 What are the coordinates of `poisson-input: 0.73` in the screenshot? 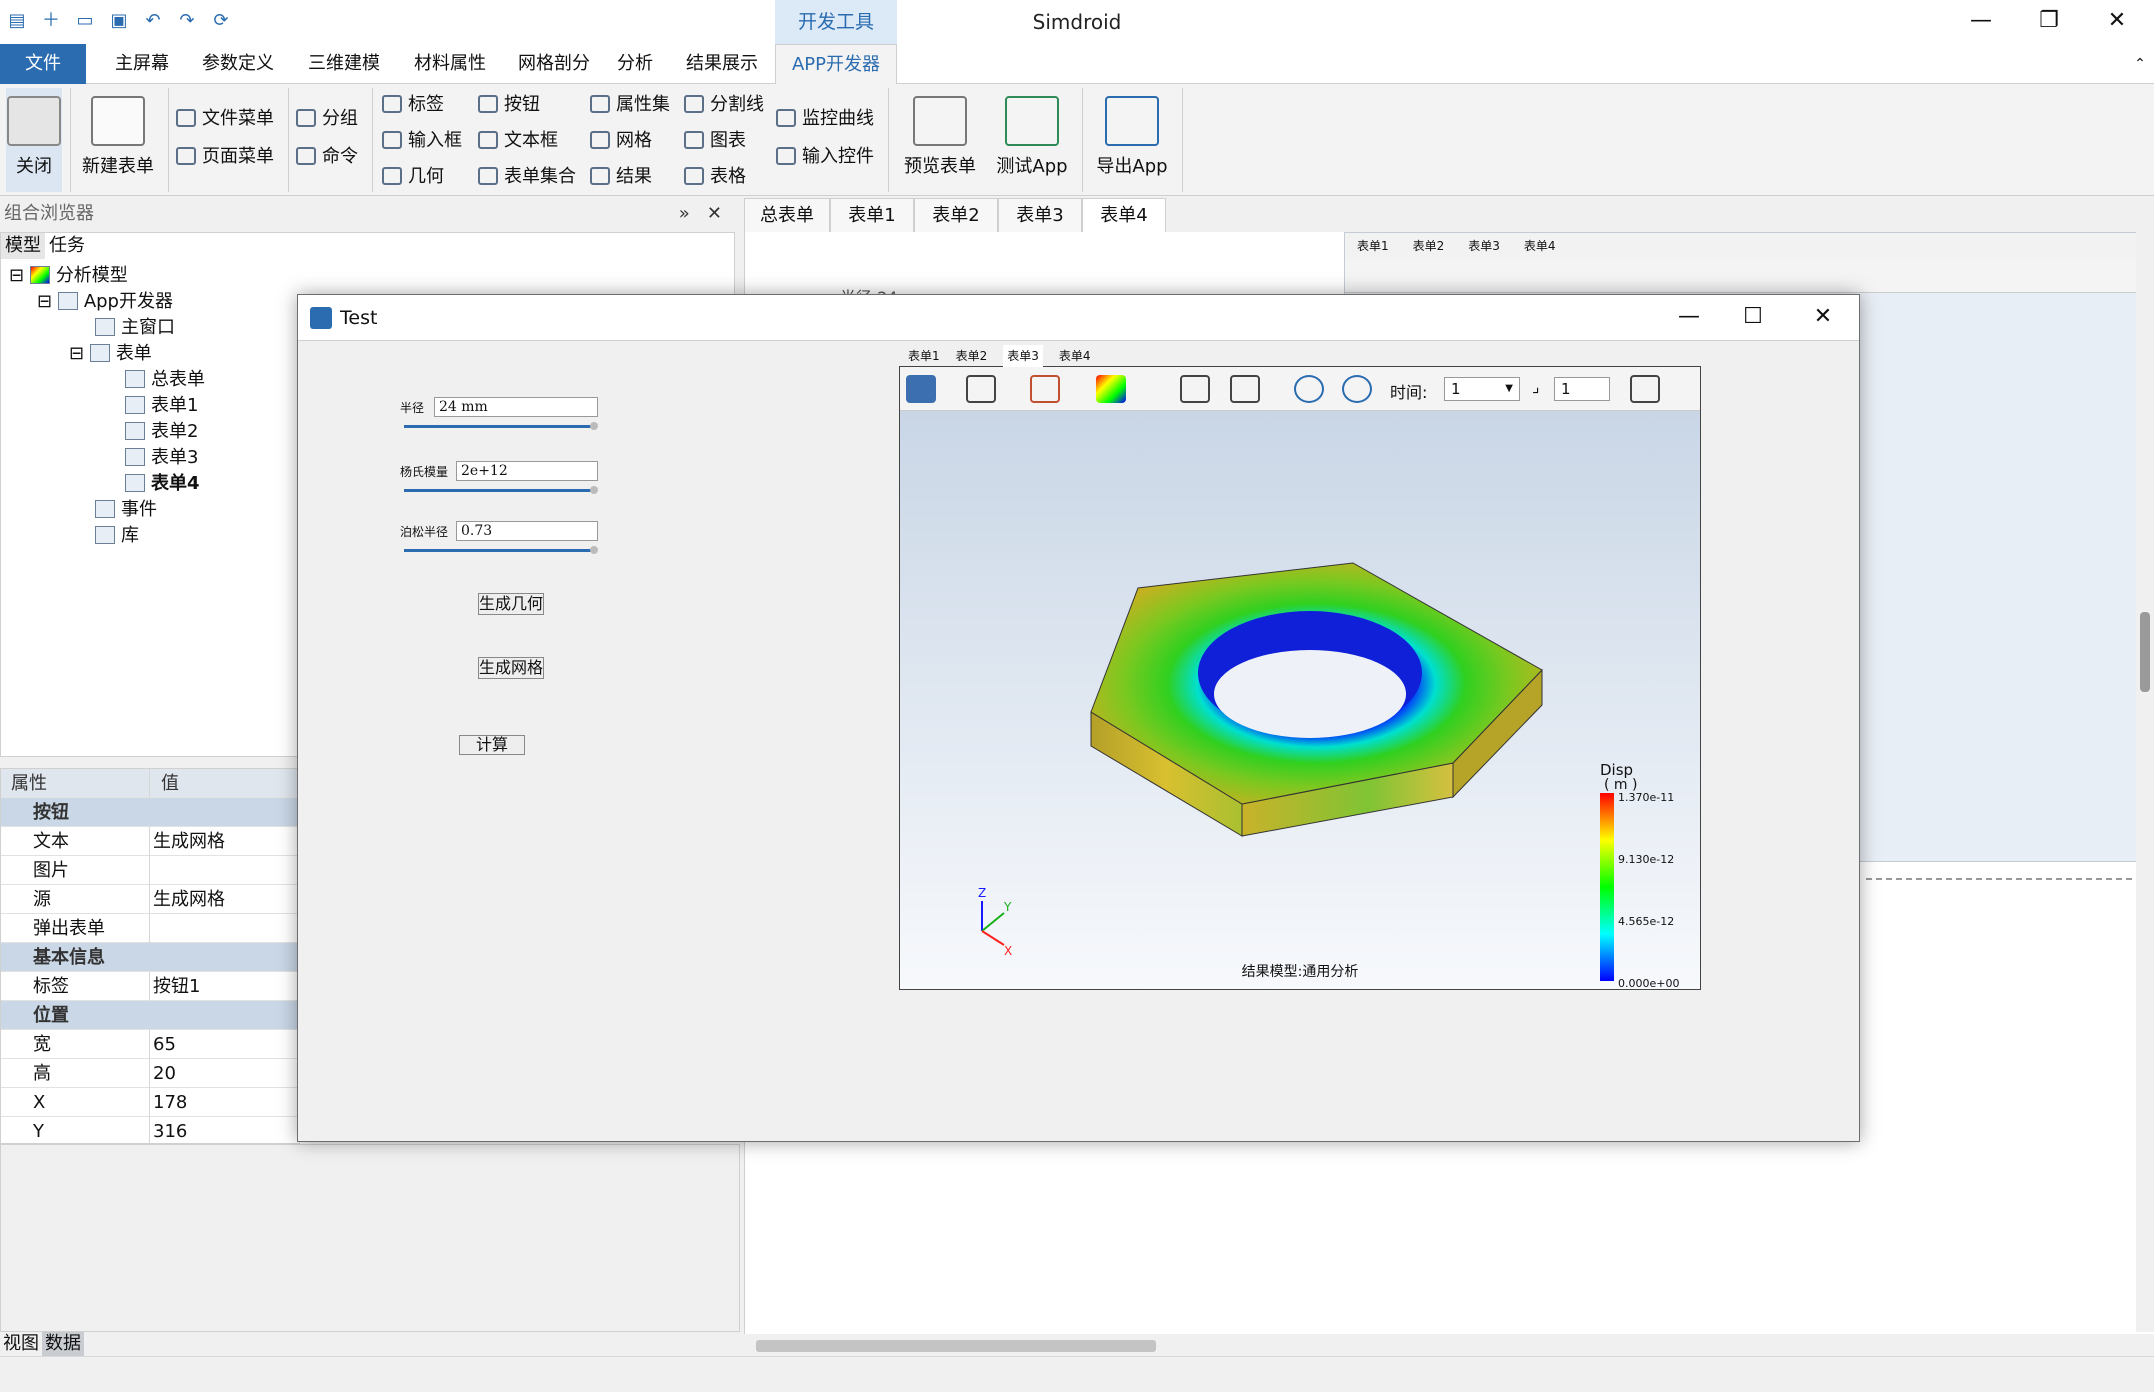 It's located at (527, 531).